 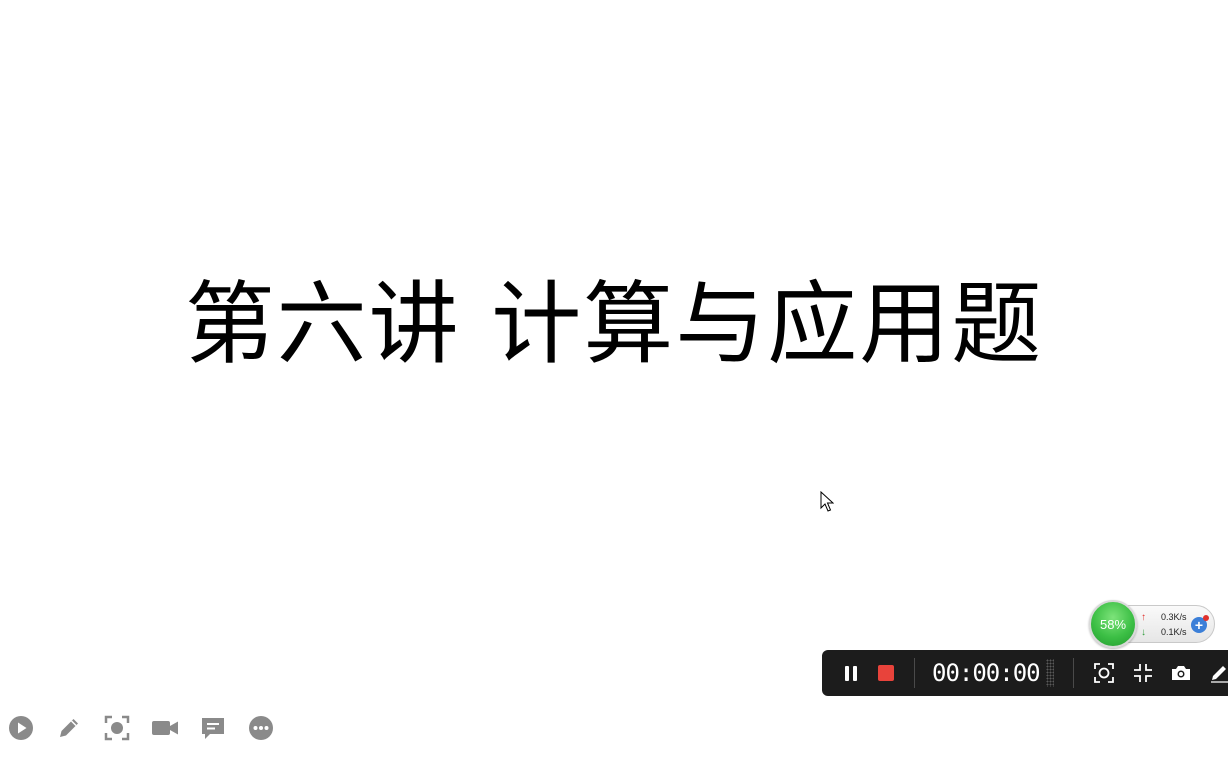 I want to click on more-icon, so click(x=261, y=728).